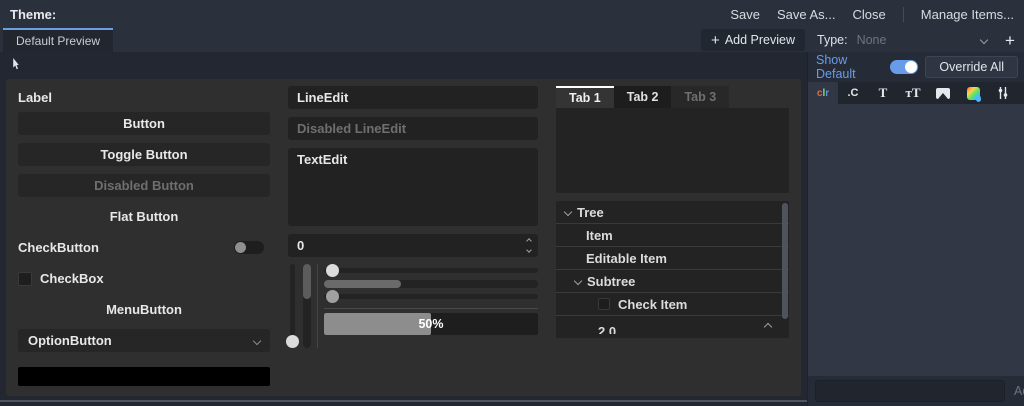 Image resolution: width=1024 pixels, height=406 pixels. What do you see at coordinates (144, 216) in the screenshot?
I see `preview-flat-button: Flat Button` at bounding box center [144, 216].